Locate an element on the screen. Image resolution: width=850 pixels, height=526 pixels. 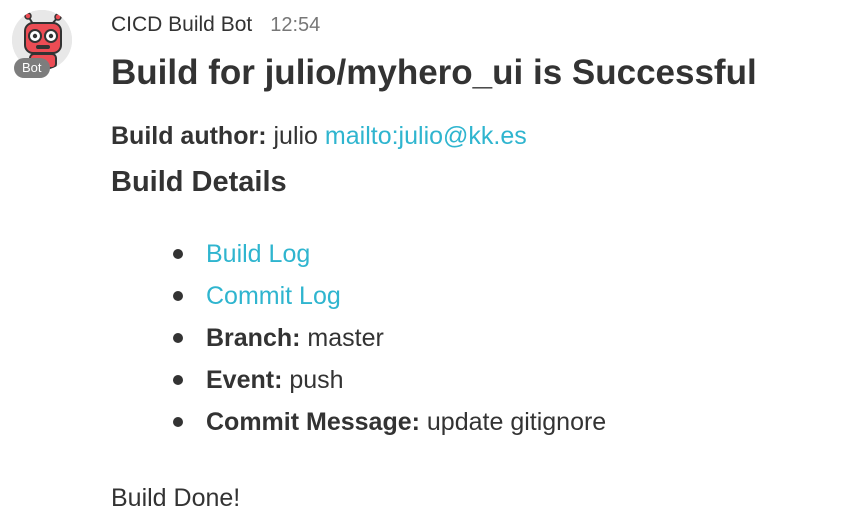
branch-label: Branch: is located at coordinates (253, 338).